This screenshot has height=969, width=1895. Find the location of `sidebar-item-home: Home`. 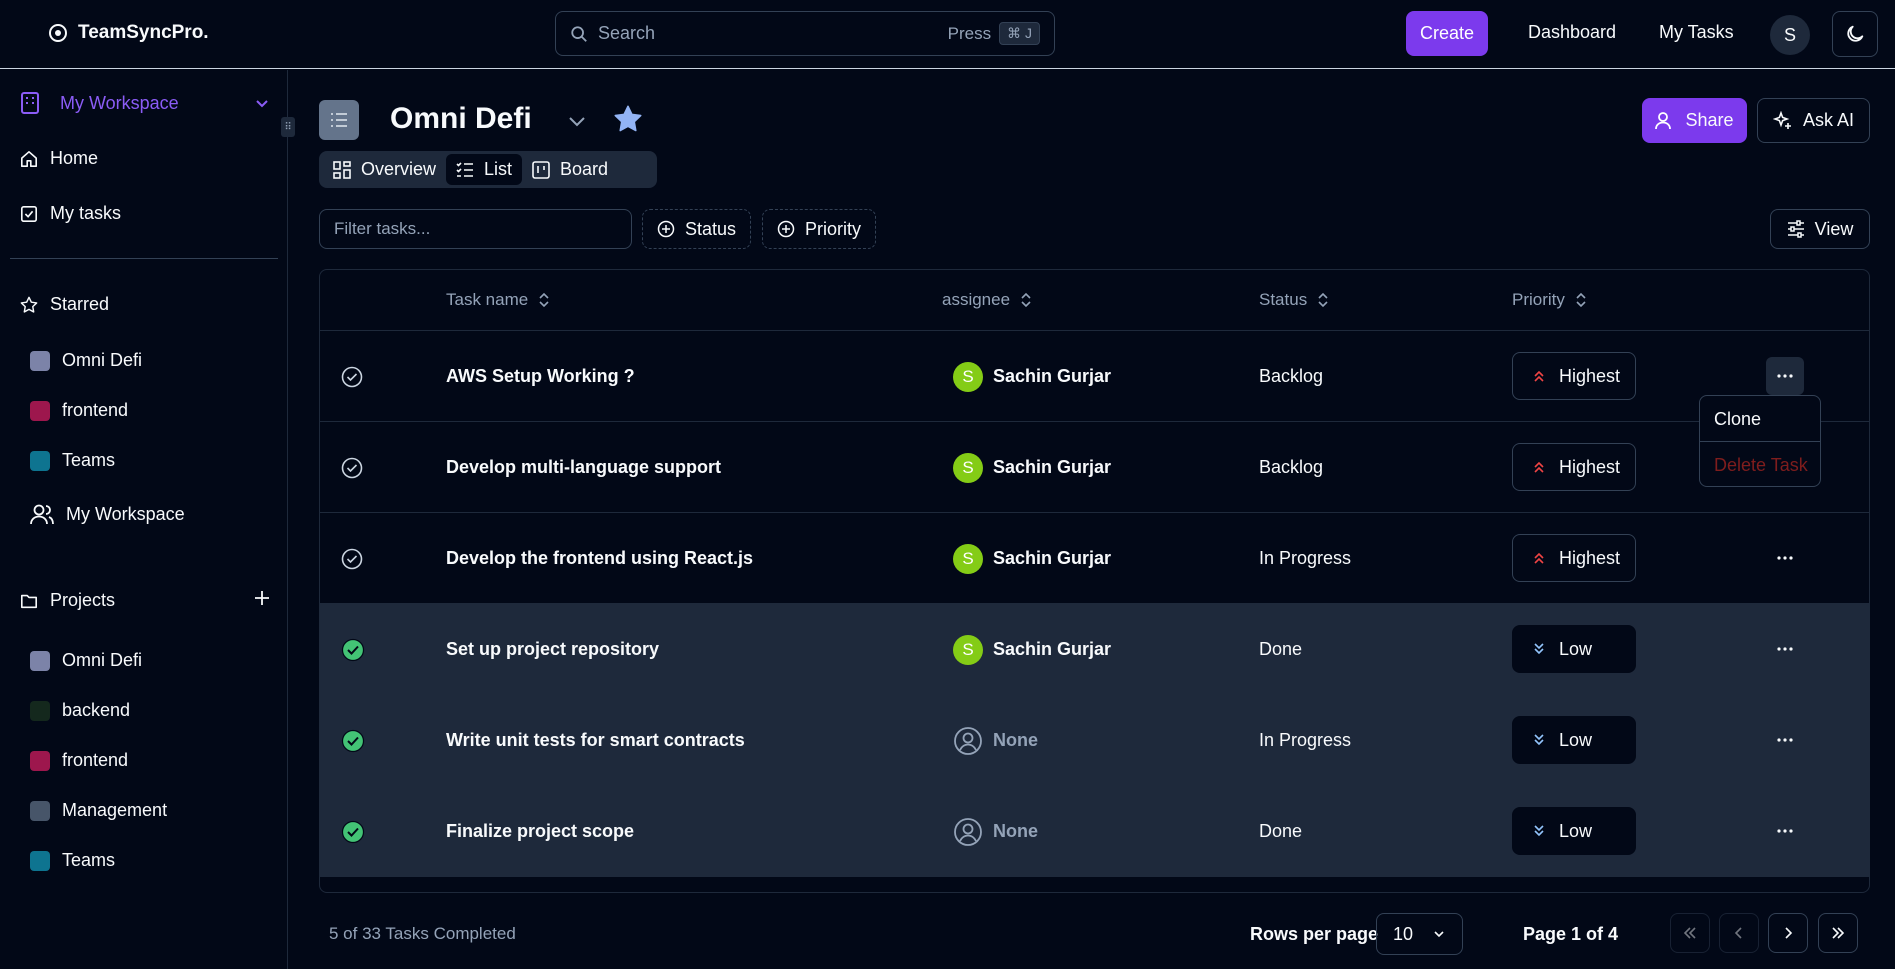

sidebar-item-home: Home is located at coordinates (59, 158).